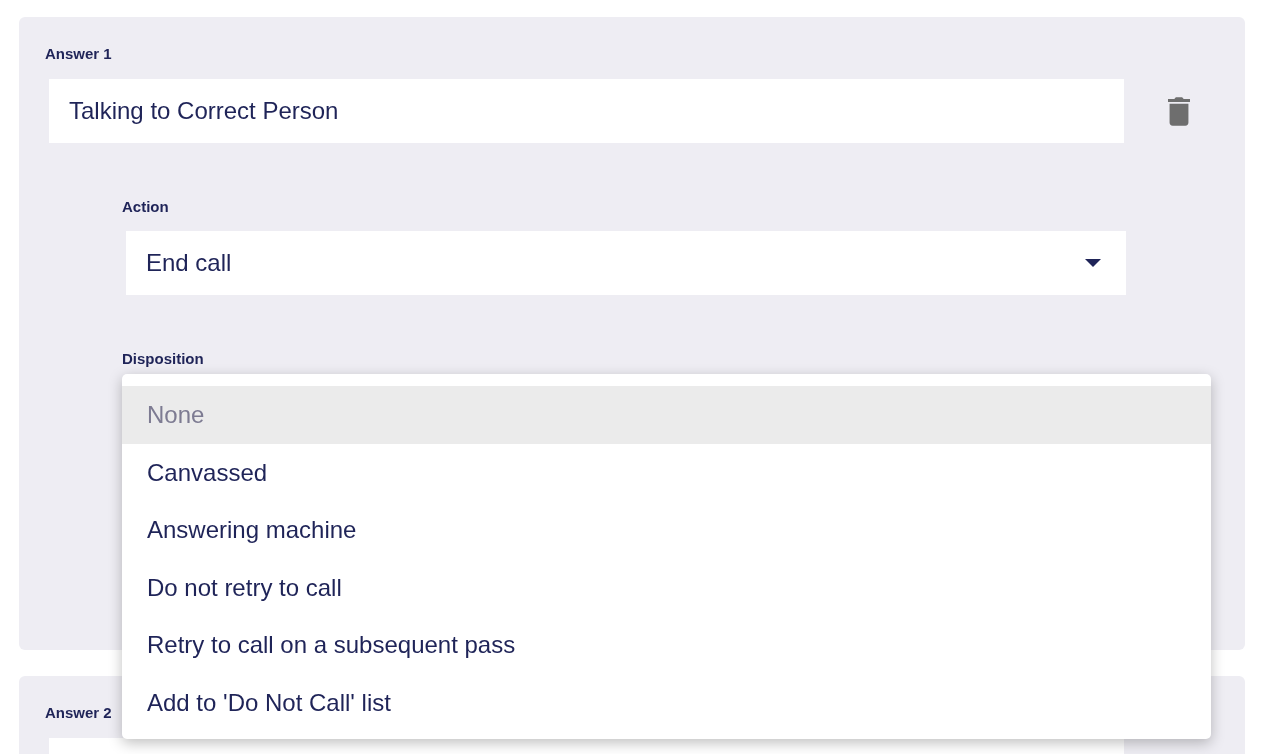 This screenshot has width=1266, height=754. Describe the element at coordinates (78, 713) in the screenshot. I see `field-label: Answer 2` at that location.